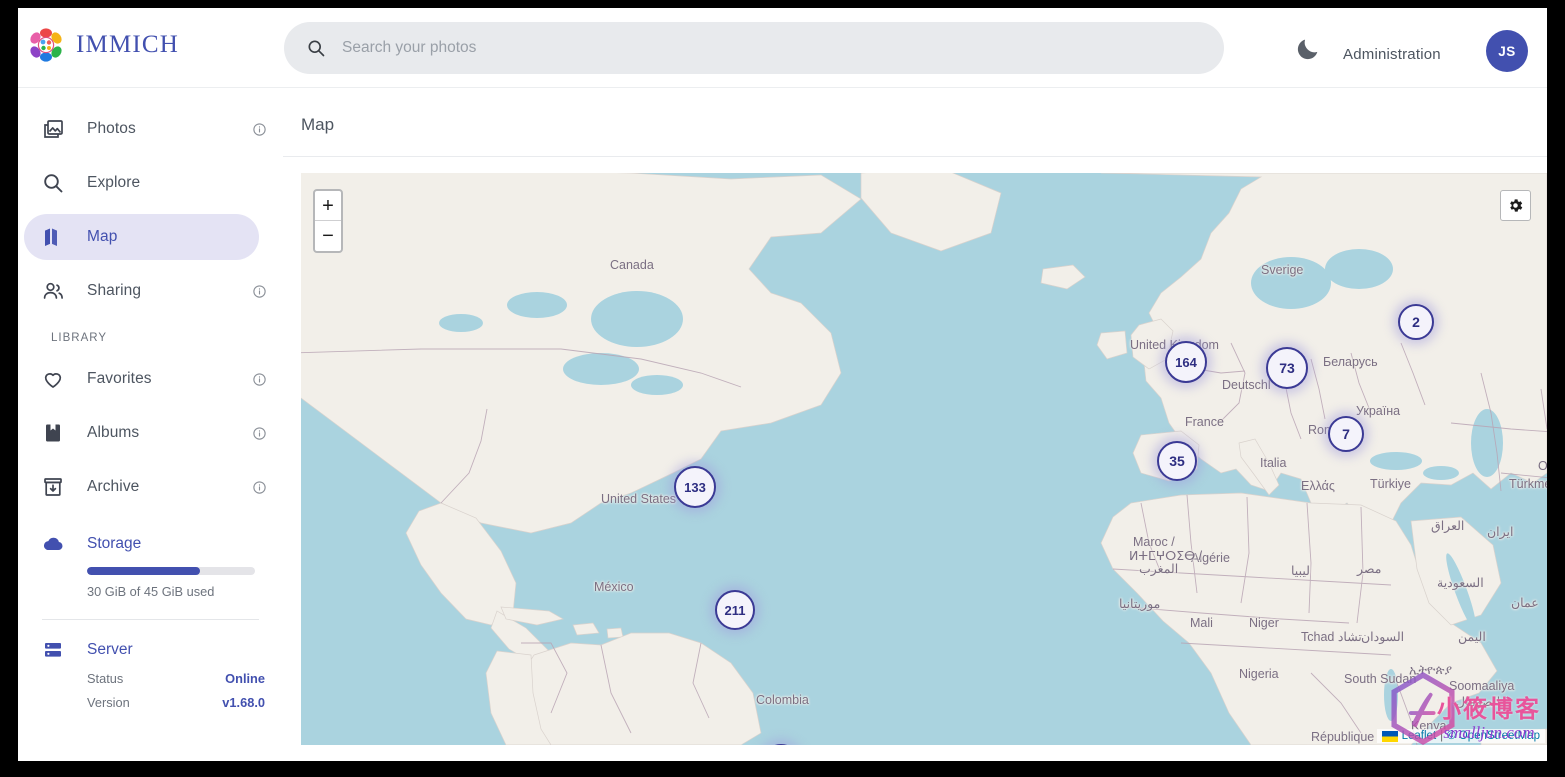 Image resolution: width=1565 pixels, height=777 pixels. Describe the element at coordinates (150, 565) in the screenshot. I see `storage-panel: Storage 30 GiB of 45 GiB used` at that location.